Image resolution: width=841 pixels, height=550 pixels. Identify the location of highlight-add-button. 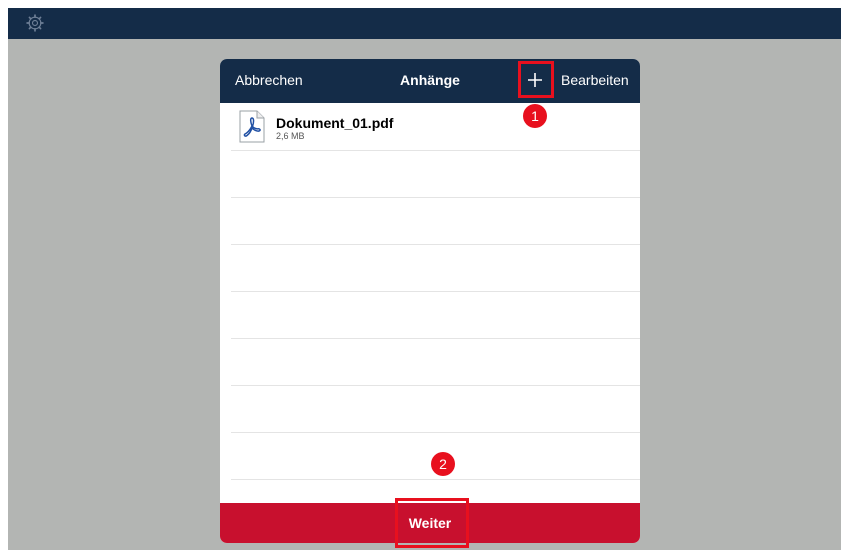
(536, 79).